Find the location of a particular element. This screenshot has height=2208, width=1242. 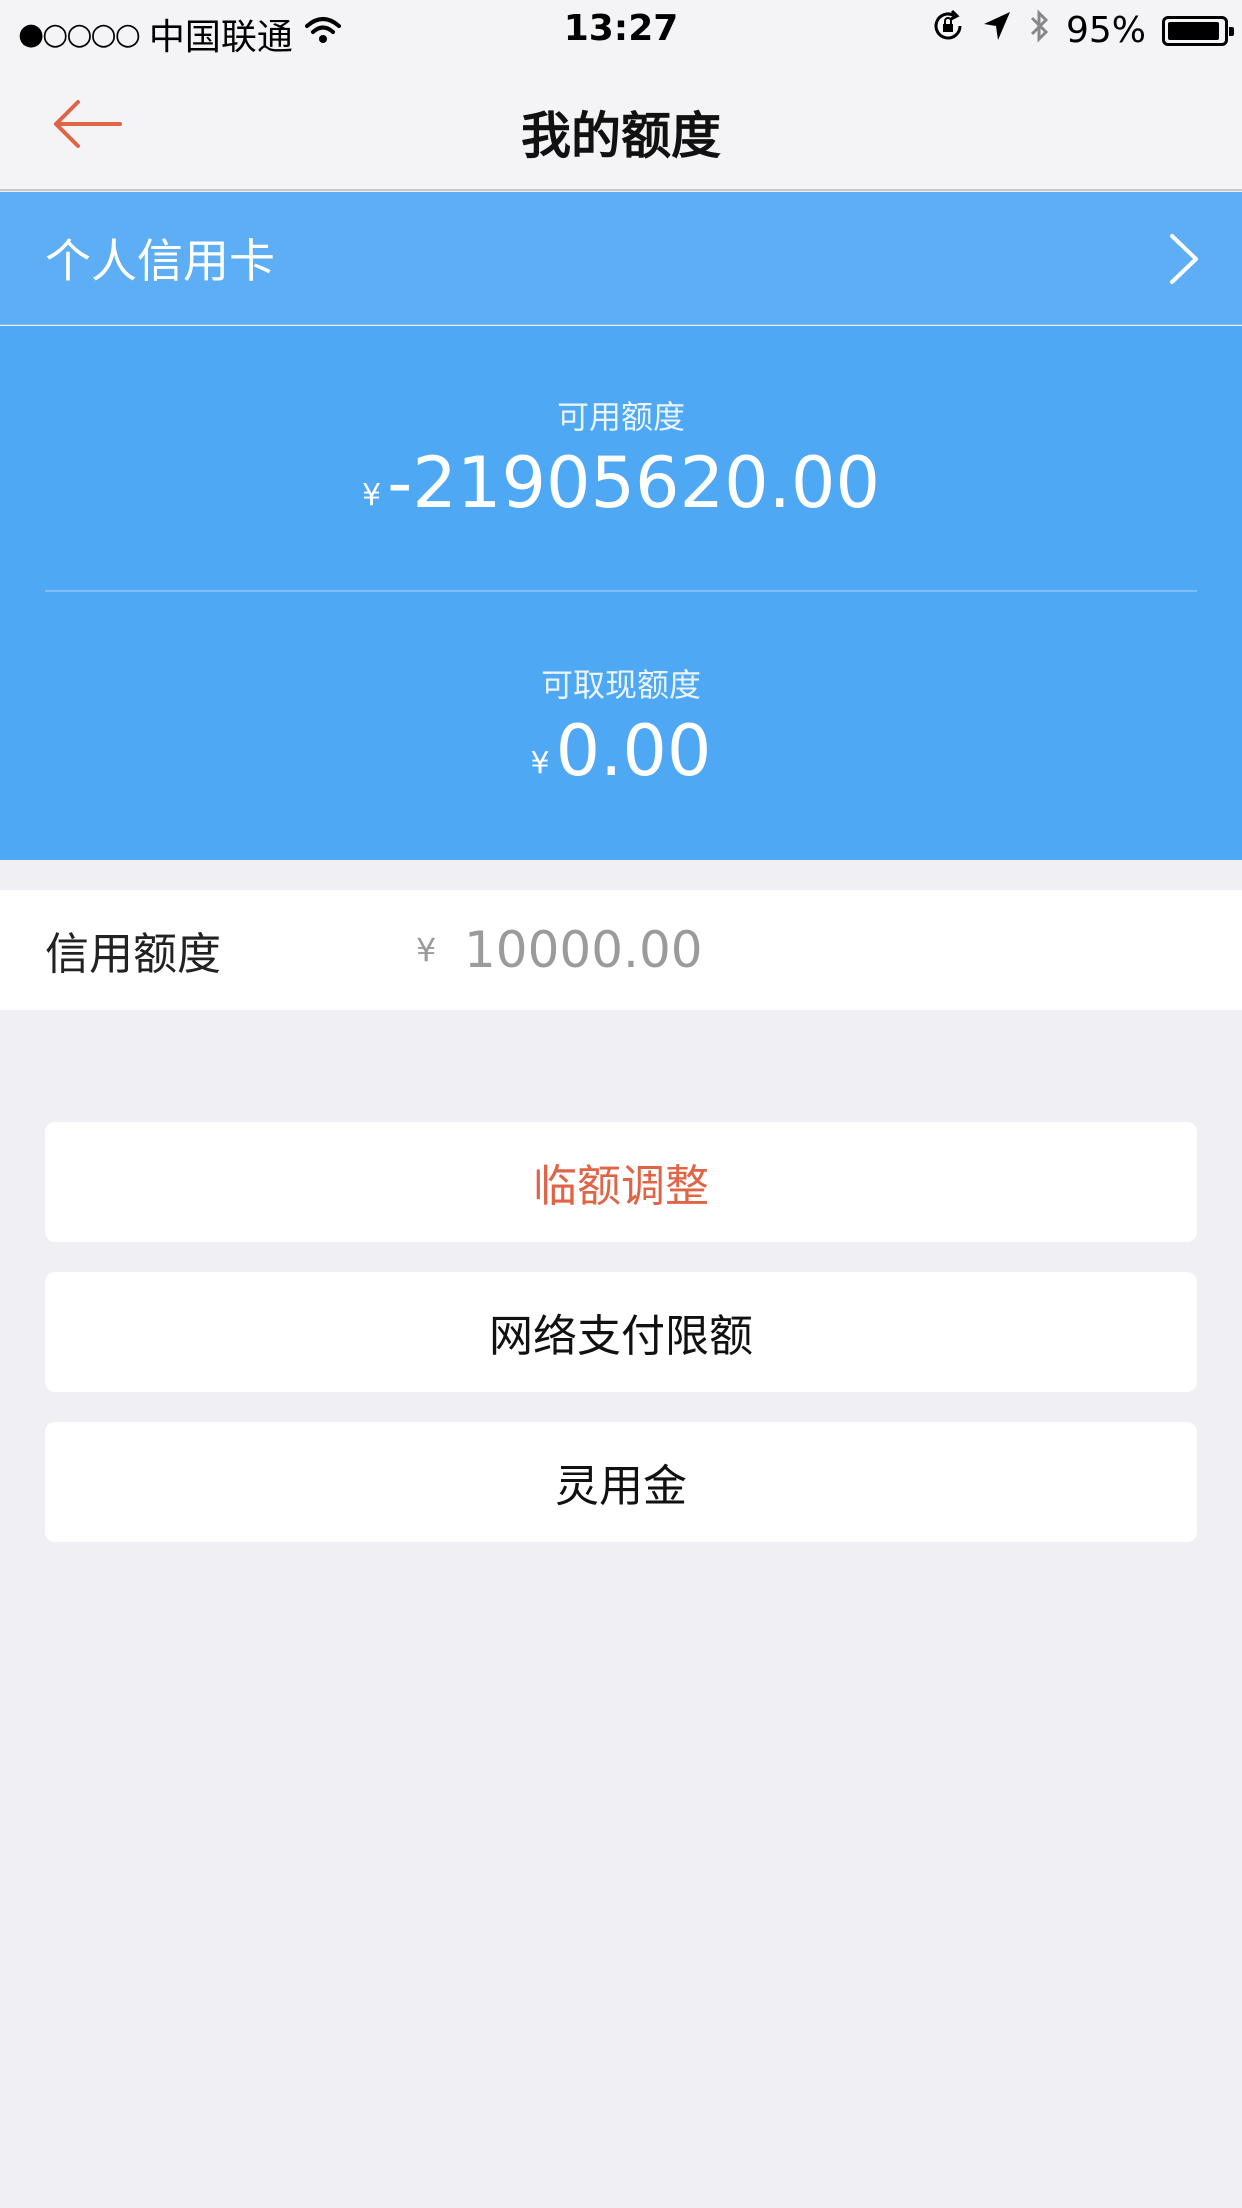

credit-limit-value: 10000.00 is located at coordinates (583, 950).